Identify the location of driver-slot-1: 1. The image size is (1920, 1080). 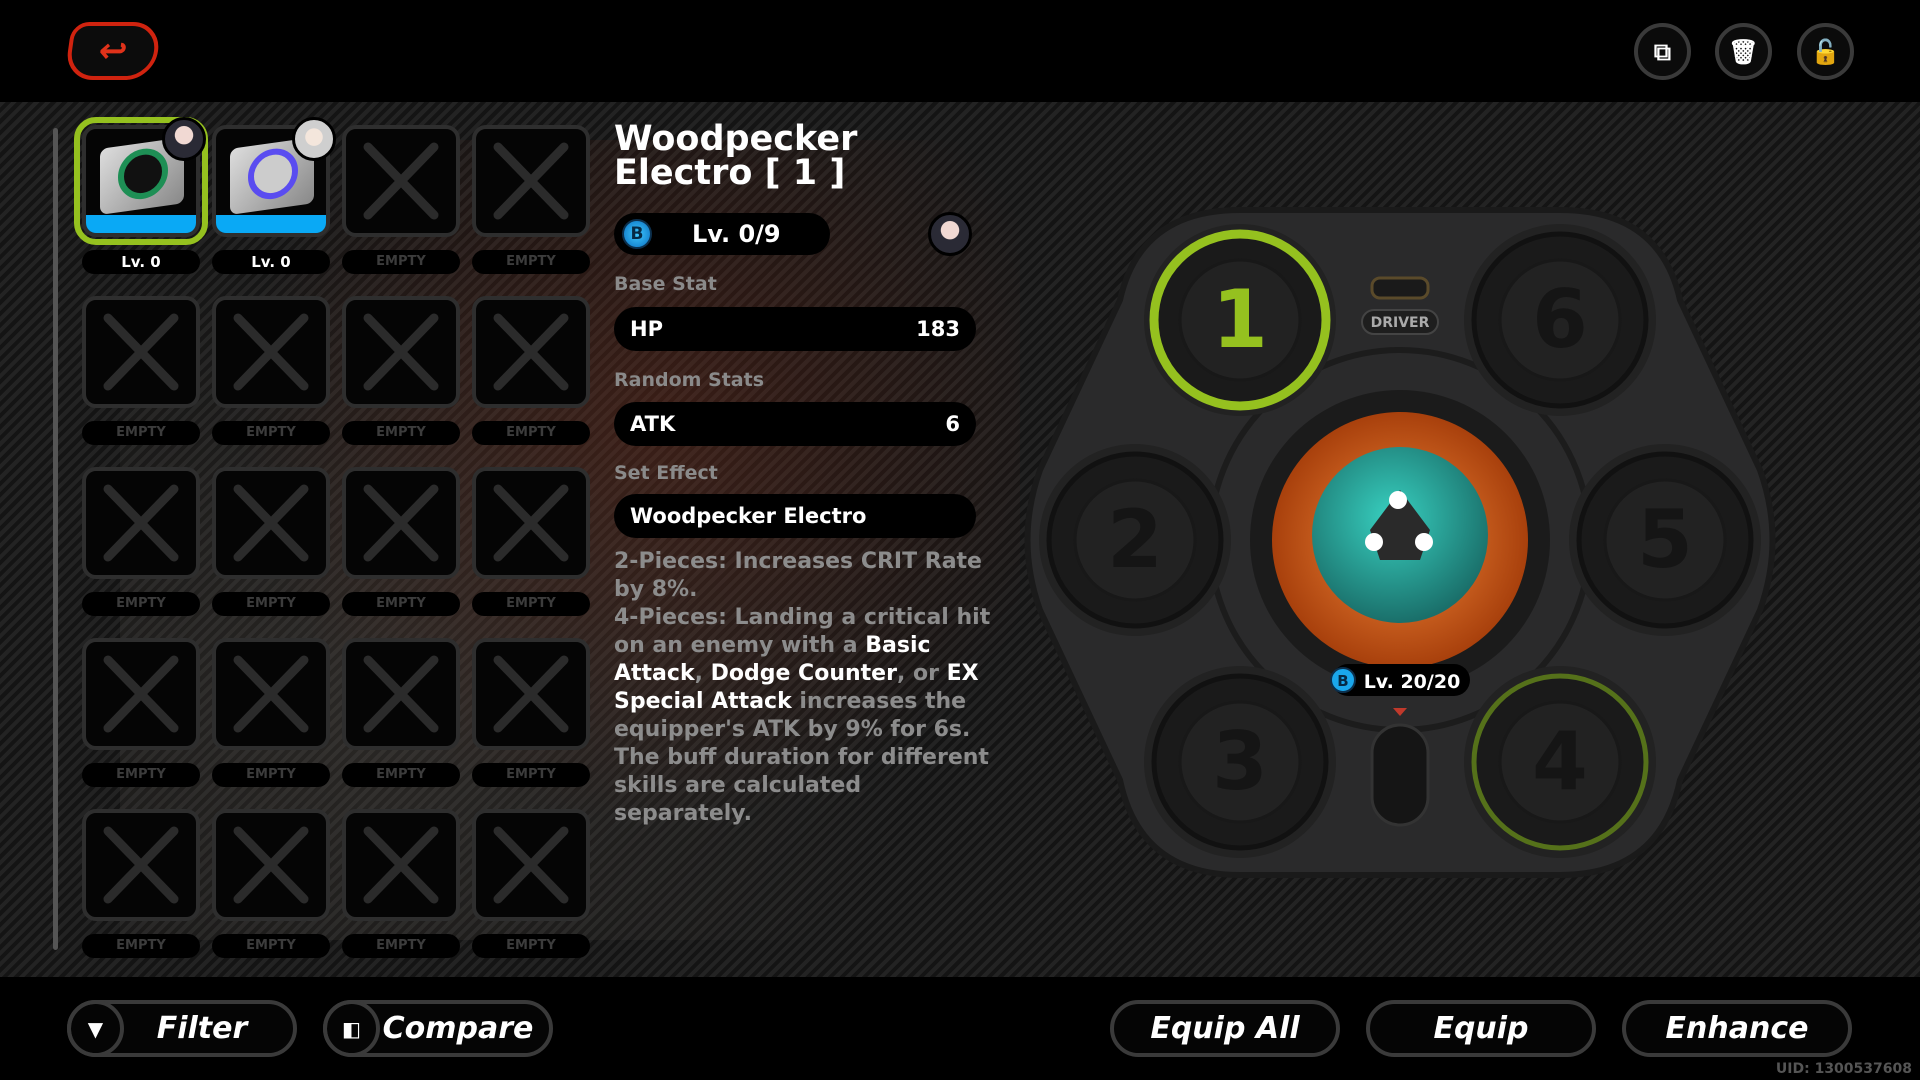
(1240, 320).